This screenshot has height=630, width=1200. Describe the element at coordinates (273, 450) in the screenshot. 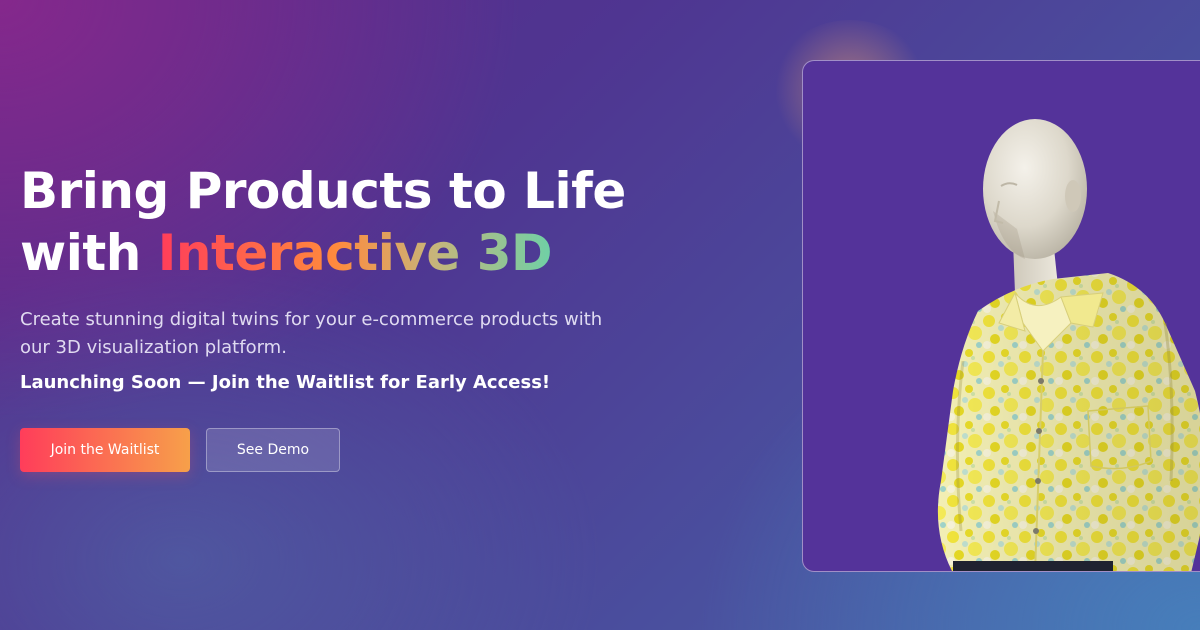

I see `see-demo-button: See Demo` at that location.